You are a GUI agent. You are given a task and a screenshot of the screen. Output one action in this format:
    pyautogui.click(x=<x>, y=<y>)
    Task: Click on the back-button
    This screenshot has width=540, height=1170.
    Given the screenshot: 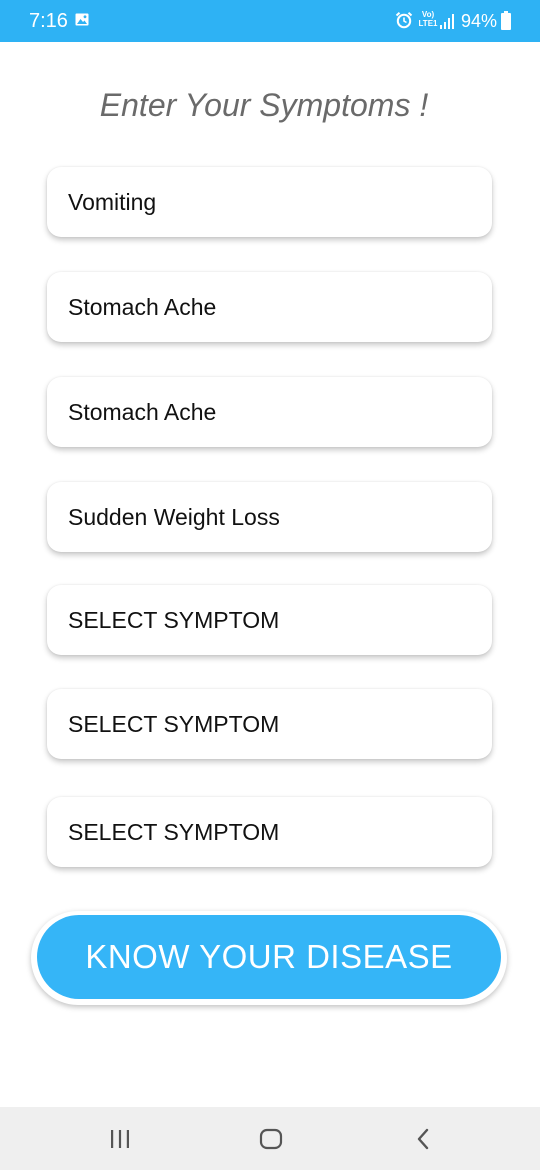 What is the action you would take?
    pyautogui.click(x=423, y=1138)
    